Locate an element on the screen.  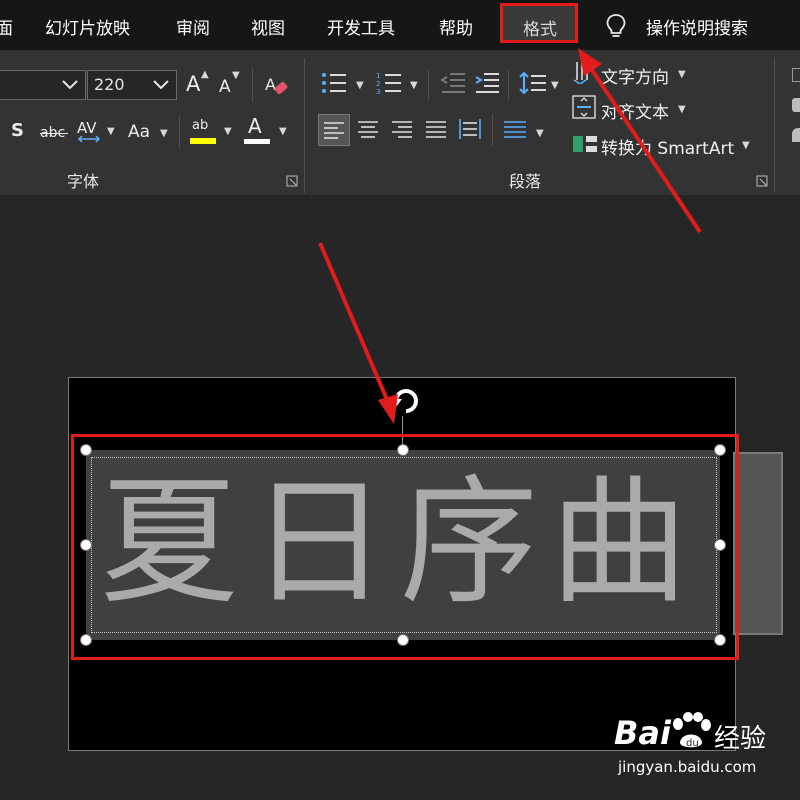
arrowhead-format is located at coordinates (590, 62).